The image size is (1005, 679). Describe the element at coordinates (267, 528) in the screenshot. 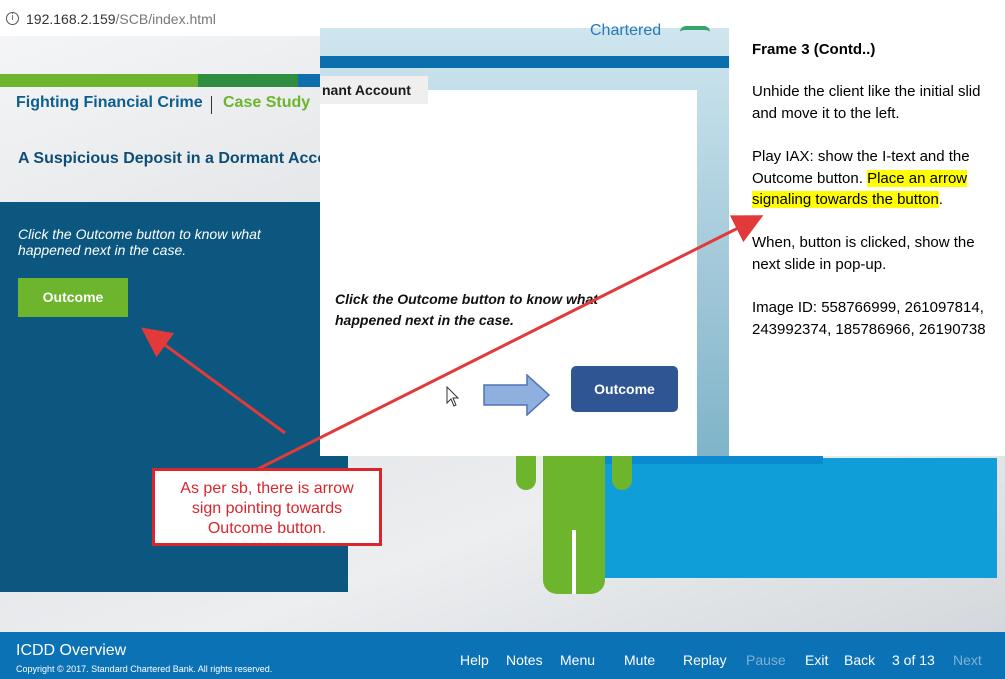

I see `callout-line: Outcome button.` at that location.